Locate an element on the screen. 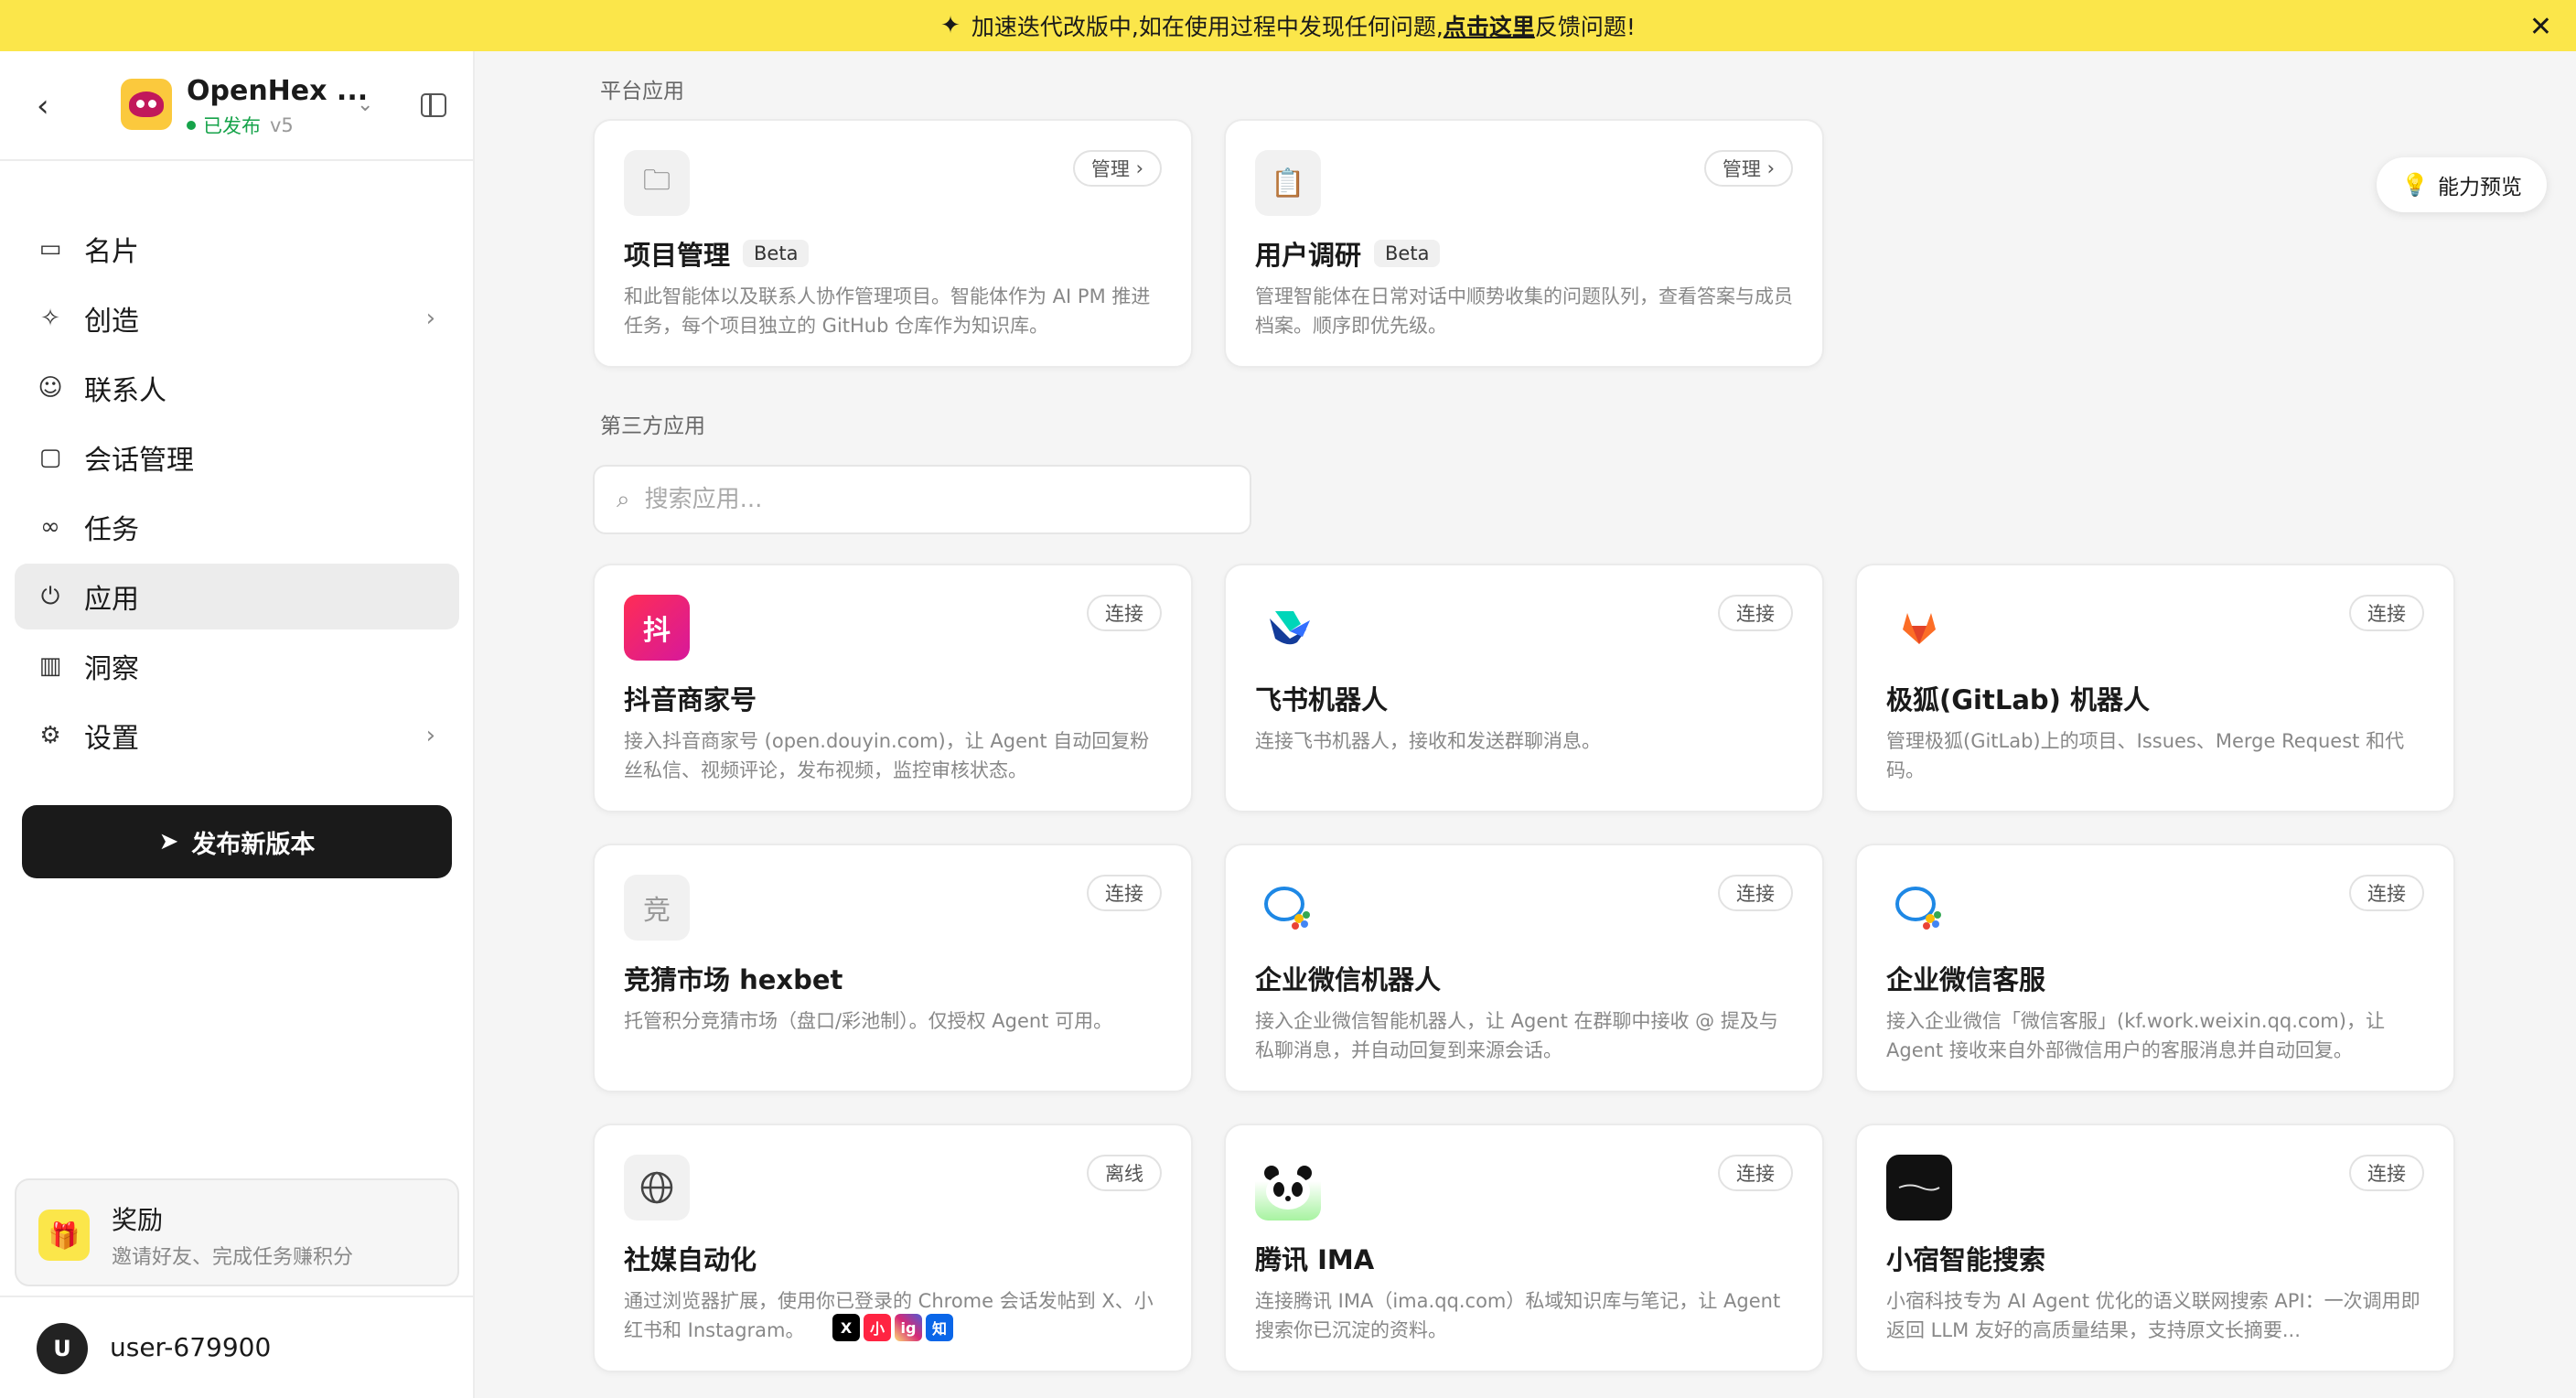  sidebar-item-apps: ⏻ 应用 is located at coordinates (237, 596).